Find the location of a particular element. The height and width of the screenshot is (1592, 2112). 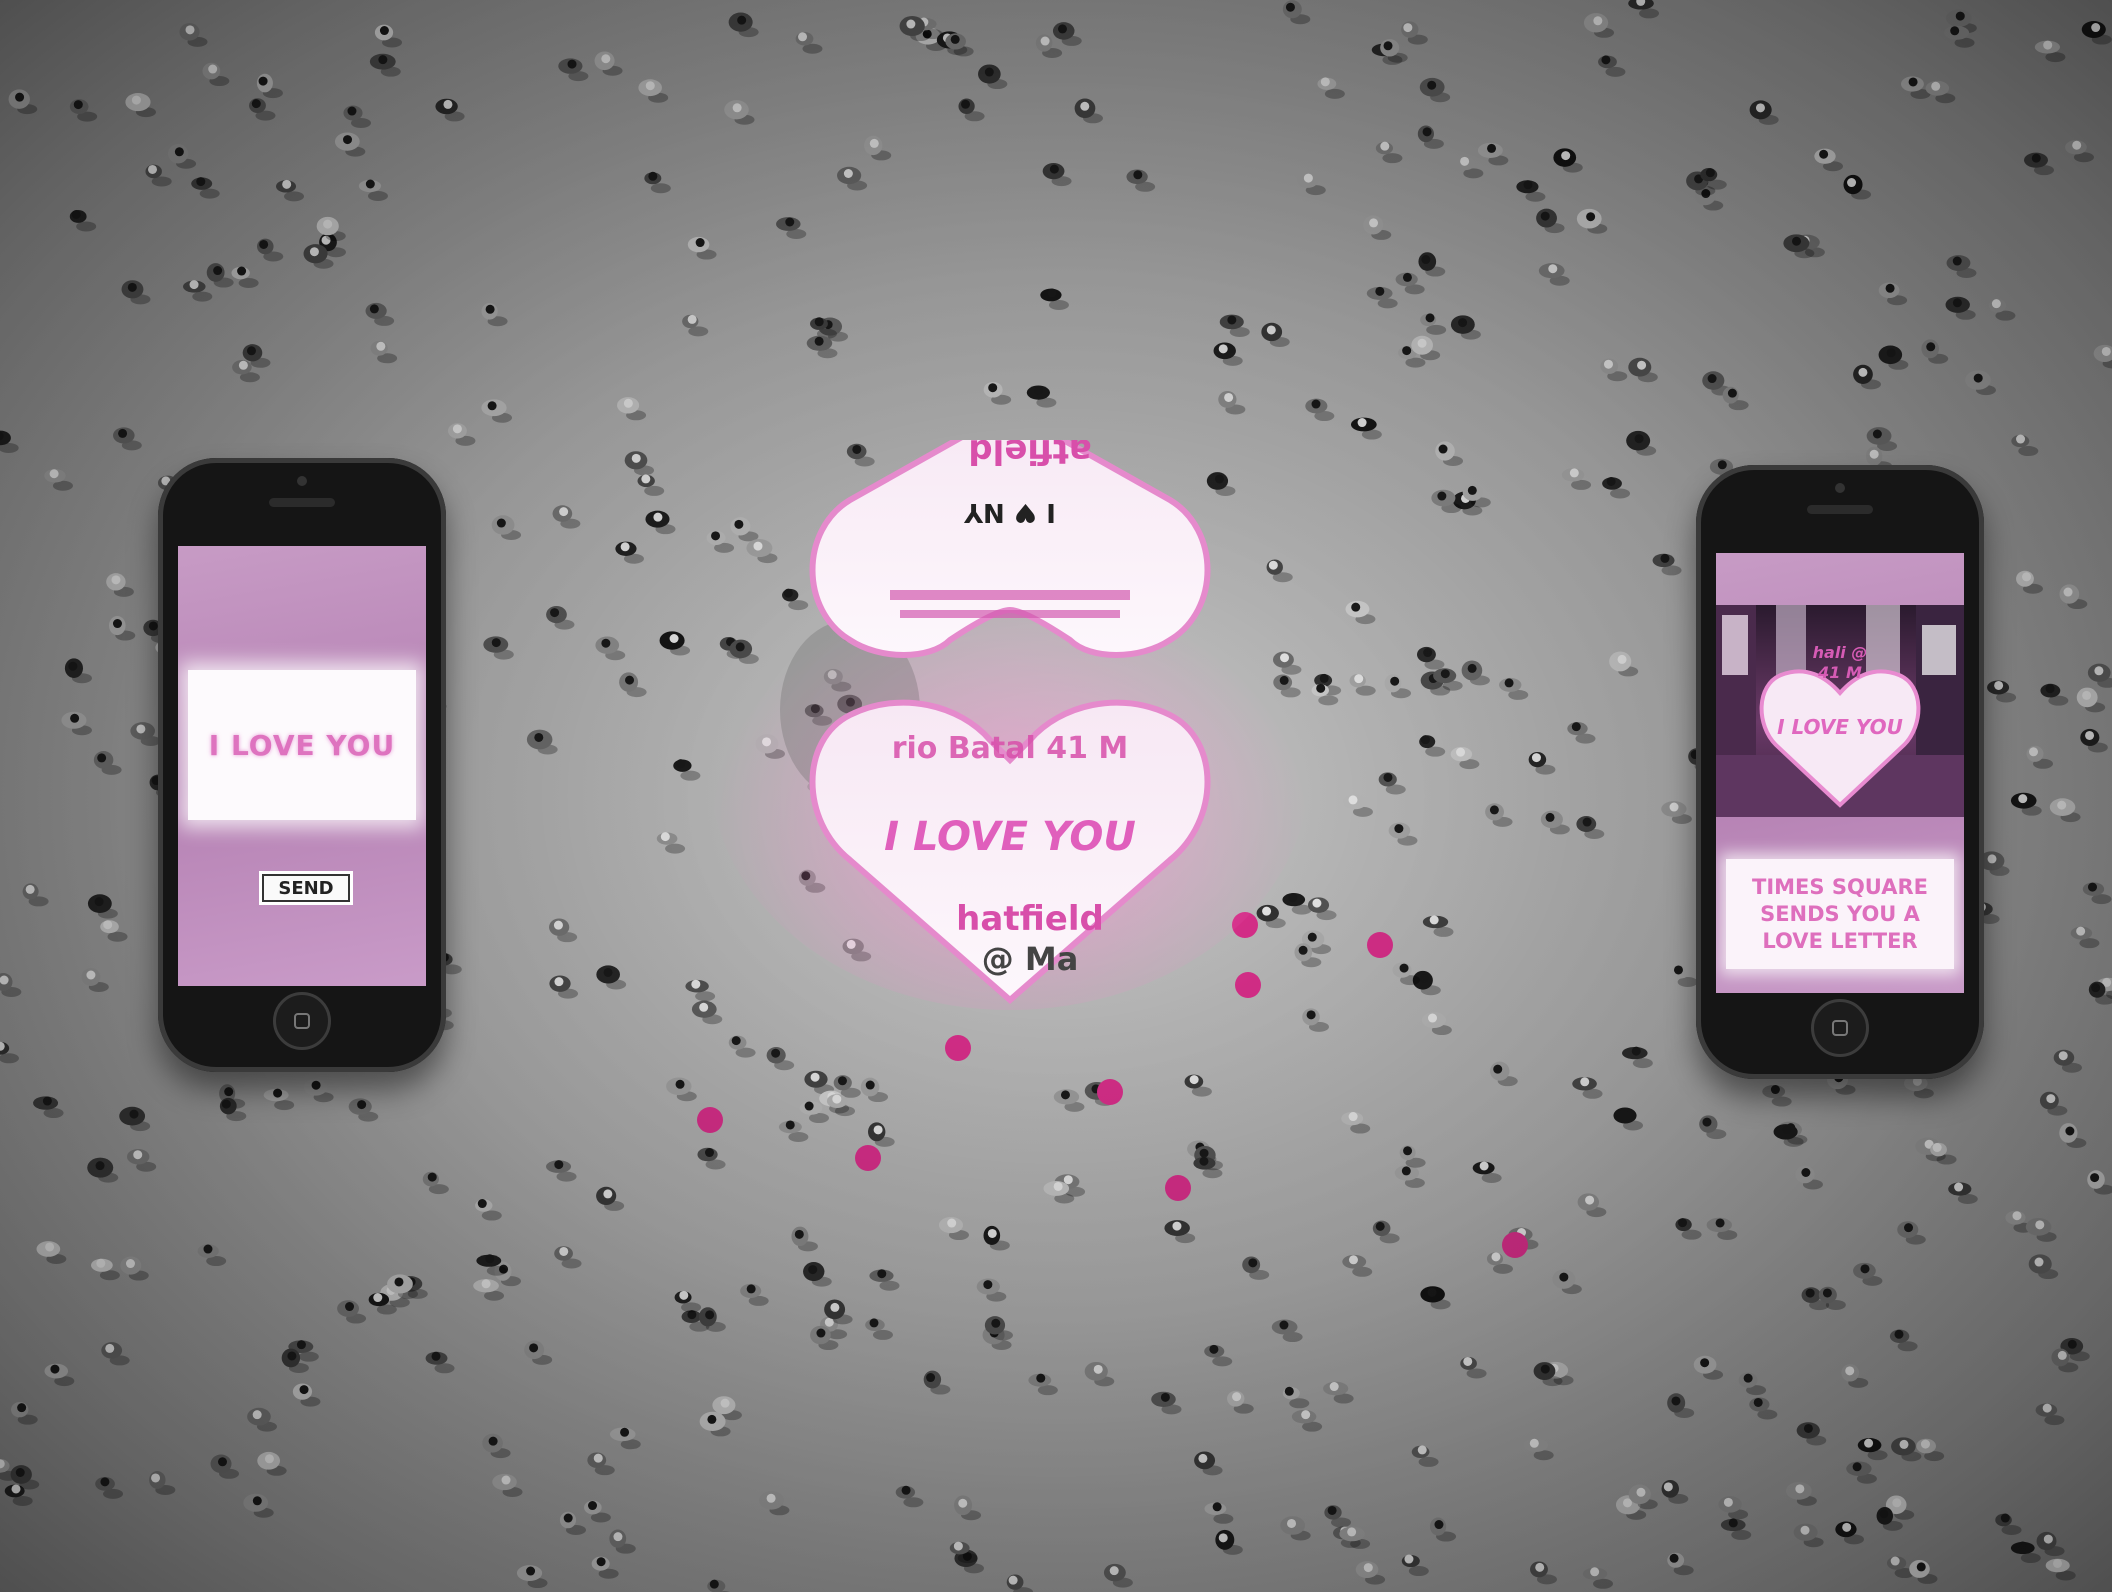

preview-line-1: hali @ is located at coordinates (1840, 652).